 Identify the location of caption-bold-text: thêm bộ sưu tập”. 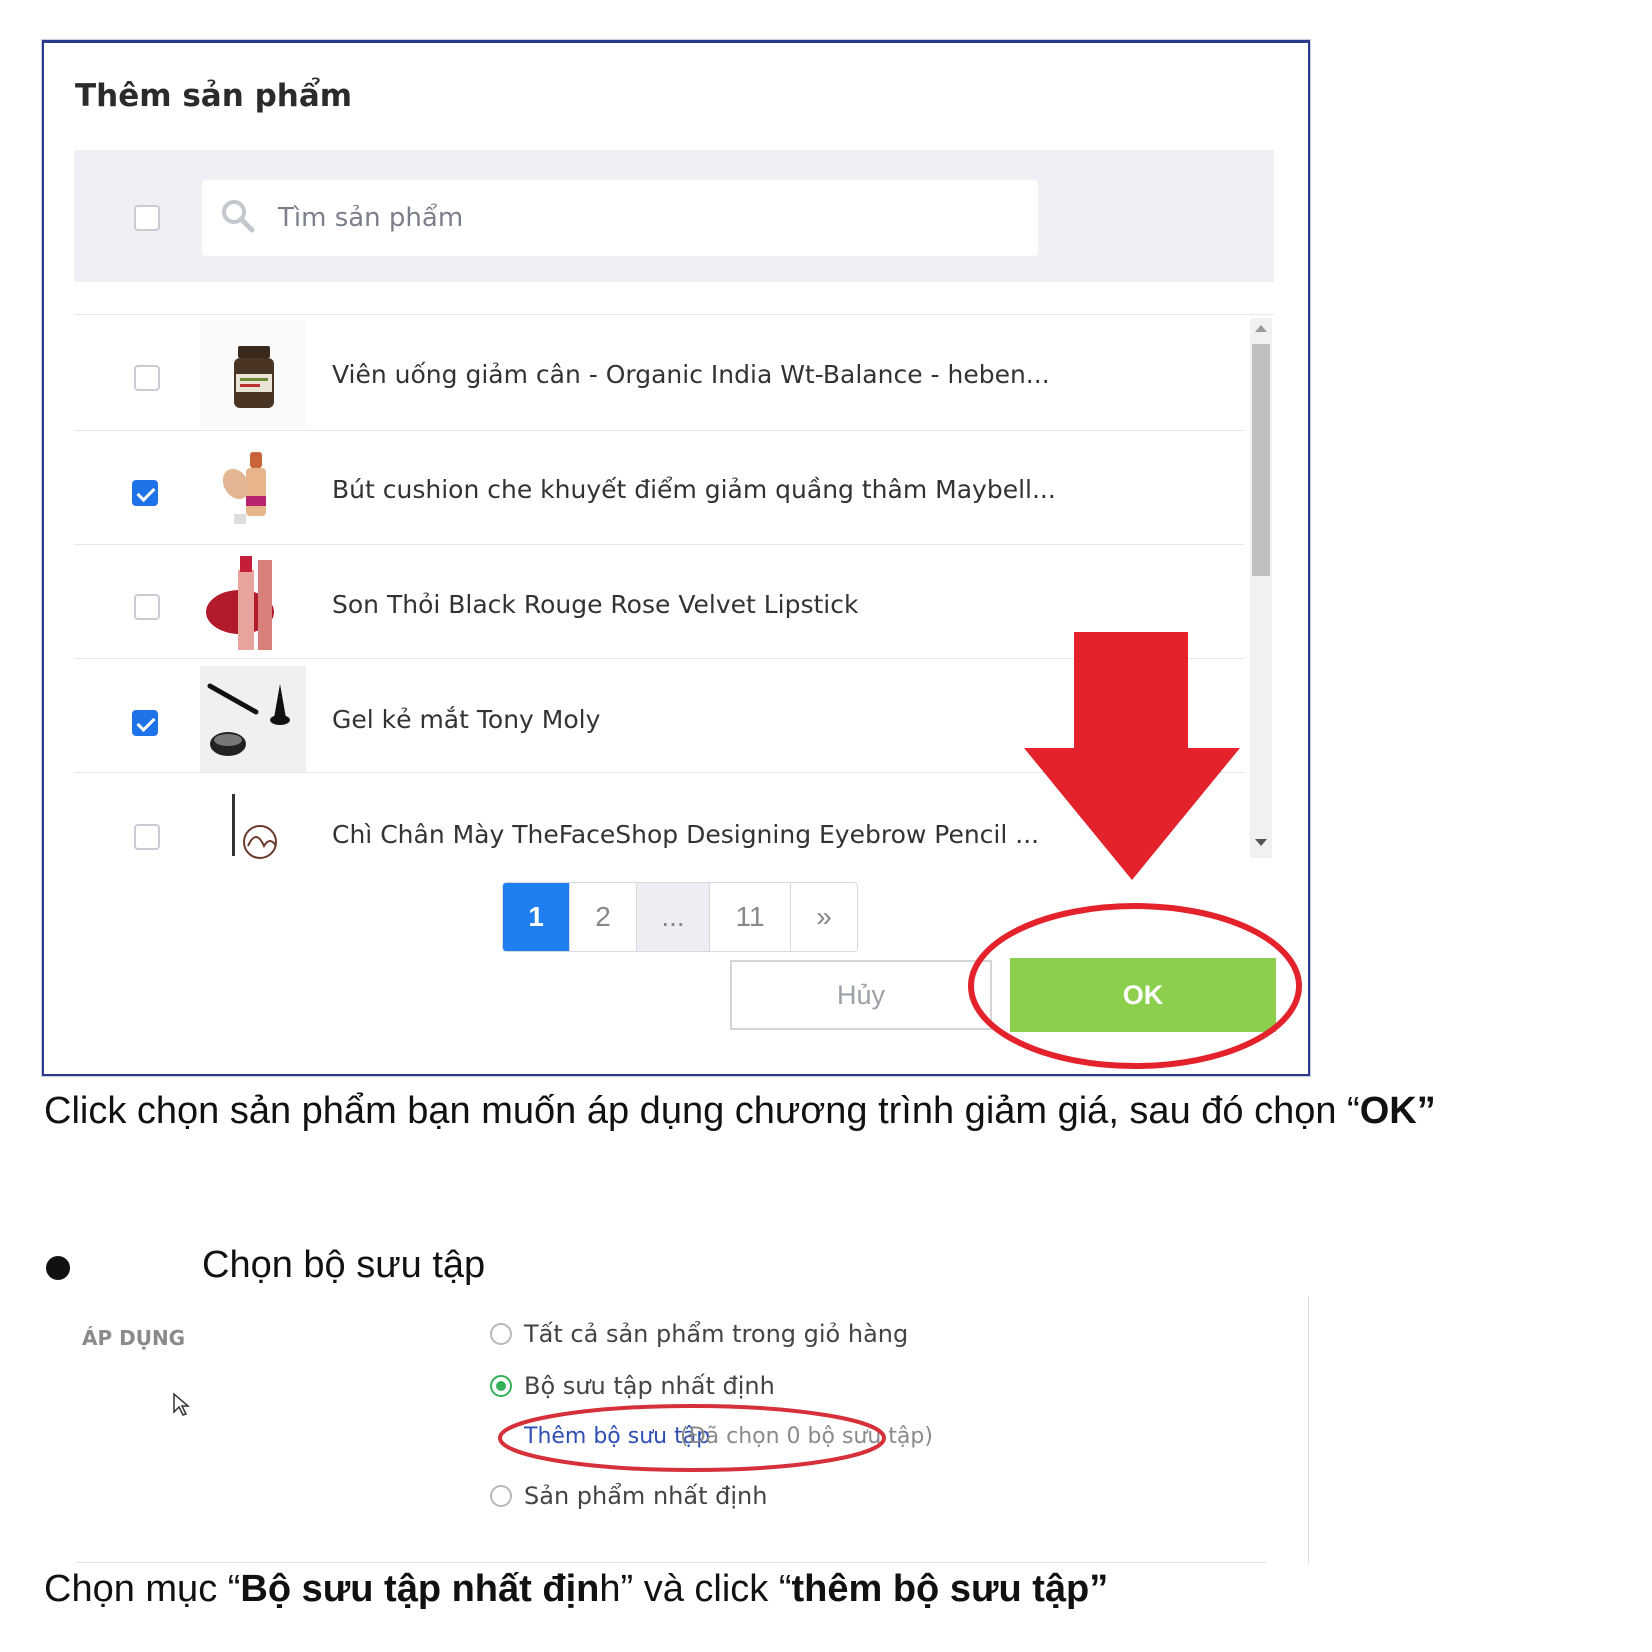
(950, 1589).